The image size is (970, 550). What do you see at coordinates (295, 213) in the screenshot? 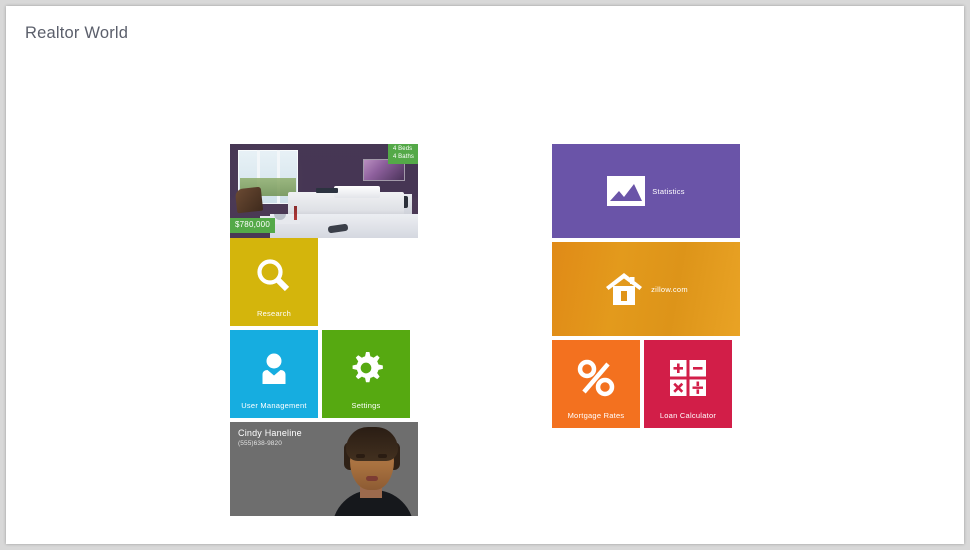
I see `photo-bottle` at bounding box center [295, 213].